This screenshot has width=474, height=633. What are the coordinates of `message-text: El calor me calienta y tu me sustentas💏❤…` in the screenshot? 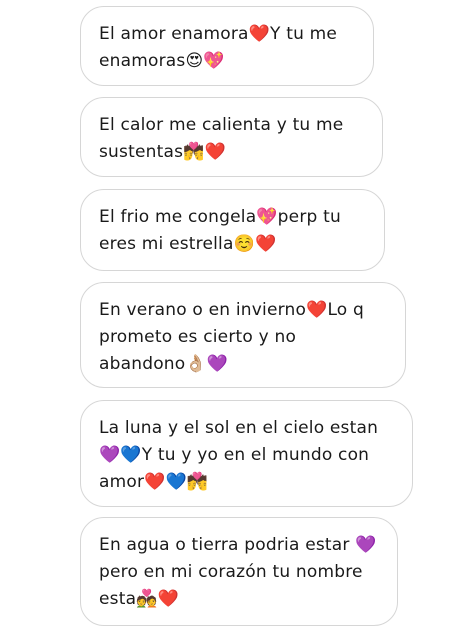 It's located at (221, 138).